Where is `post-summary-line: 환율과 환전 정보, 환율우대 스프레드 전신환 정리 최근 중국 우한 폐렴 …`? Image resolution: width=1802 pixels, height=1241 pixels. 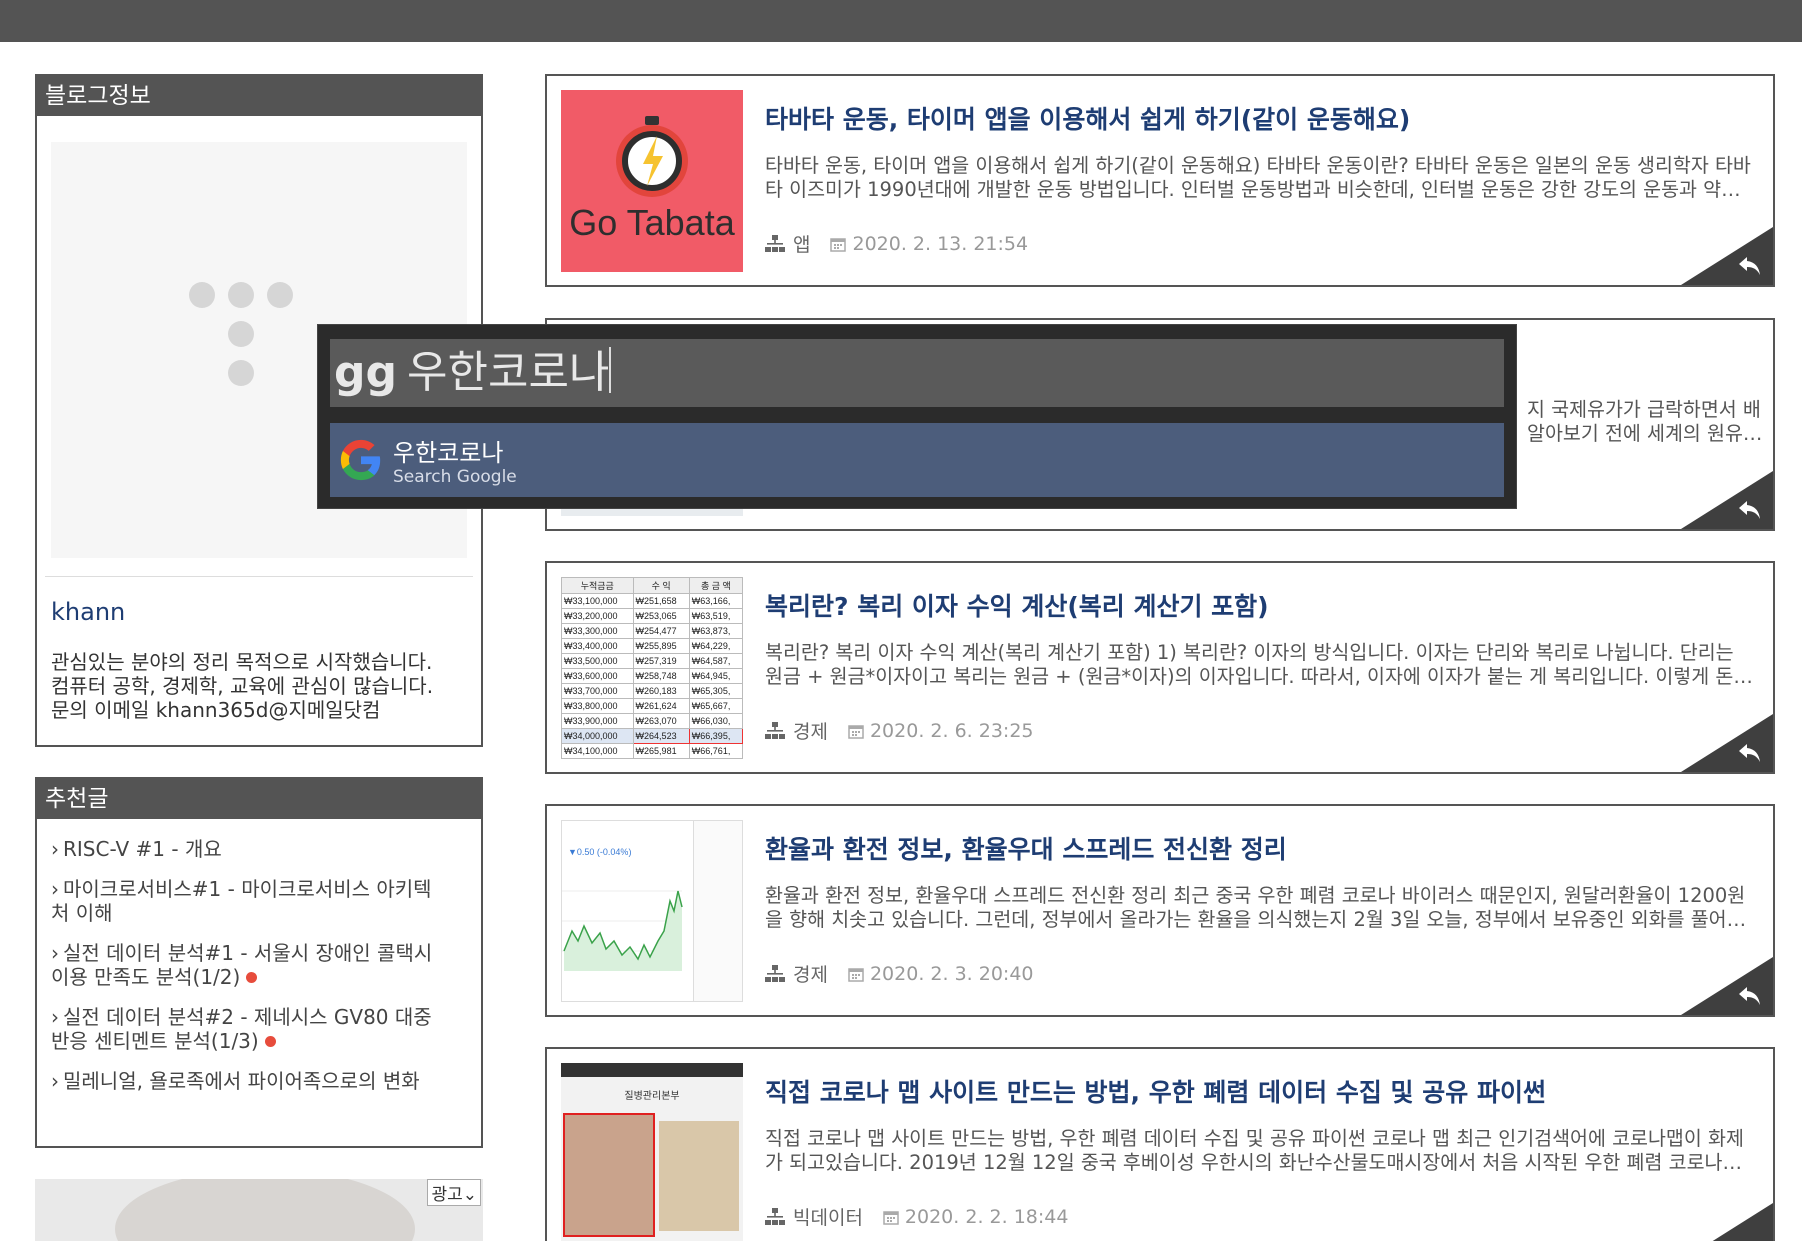 post-summary-line: 환율과 환전 정보, 환율우대 스프레드 전신환 정리 최근 중국 우한 폐렴 … is located at coordinates (1255, 895).